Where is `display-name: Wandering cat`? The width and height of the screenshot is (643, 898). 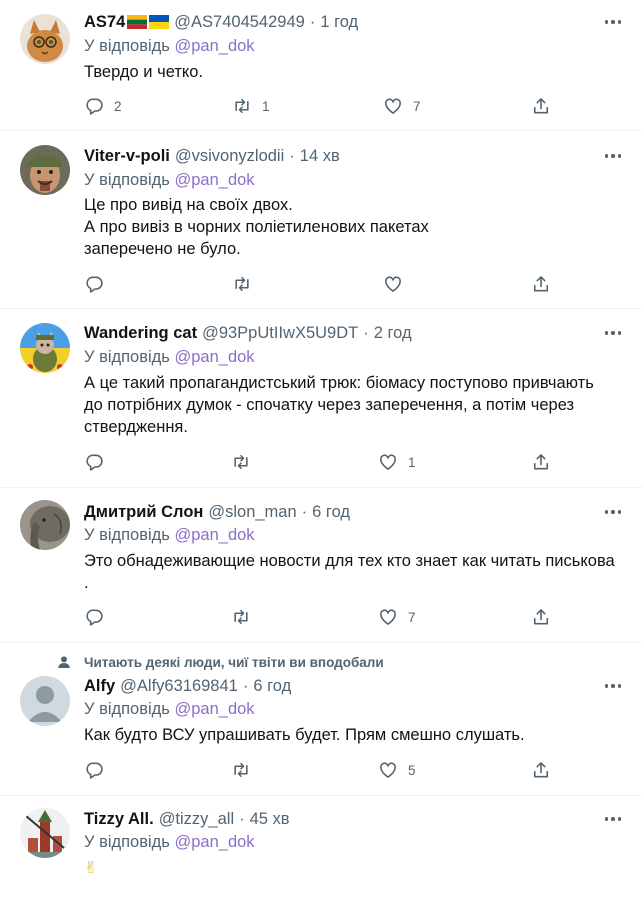
display-name: Wandering cat is located at coordinates (140, 333).